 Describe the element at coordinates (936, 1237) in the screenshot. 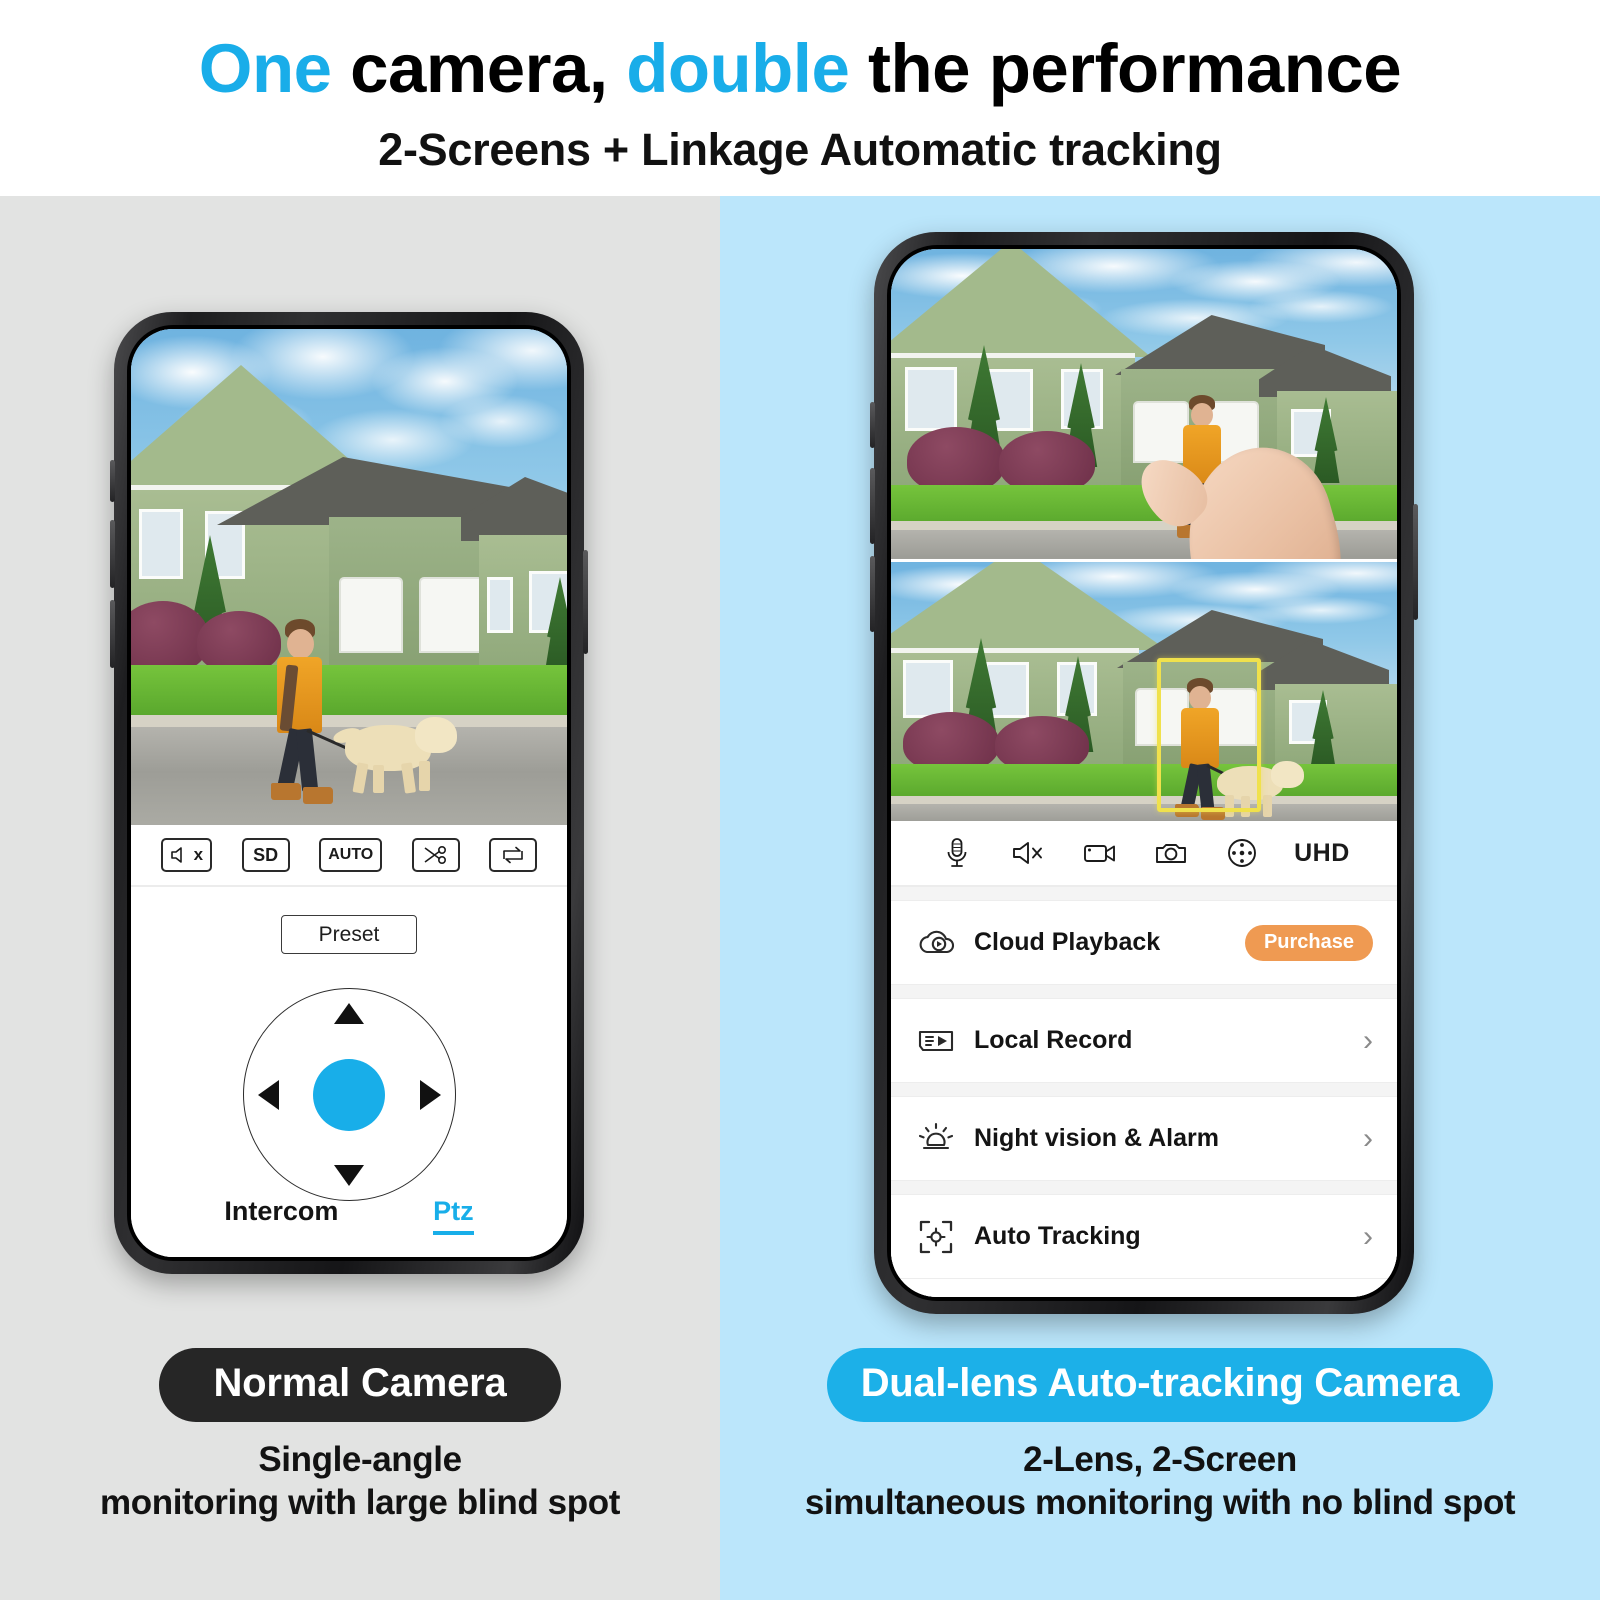

I see `auto-tracking-icon` at that location.